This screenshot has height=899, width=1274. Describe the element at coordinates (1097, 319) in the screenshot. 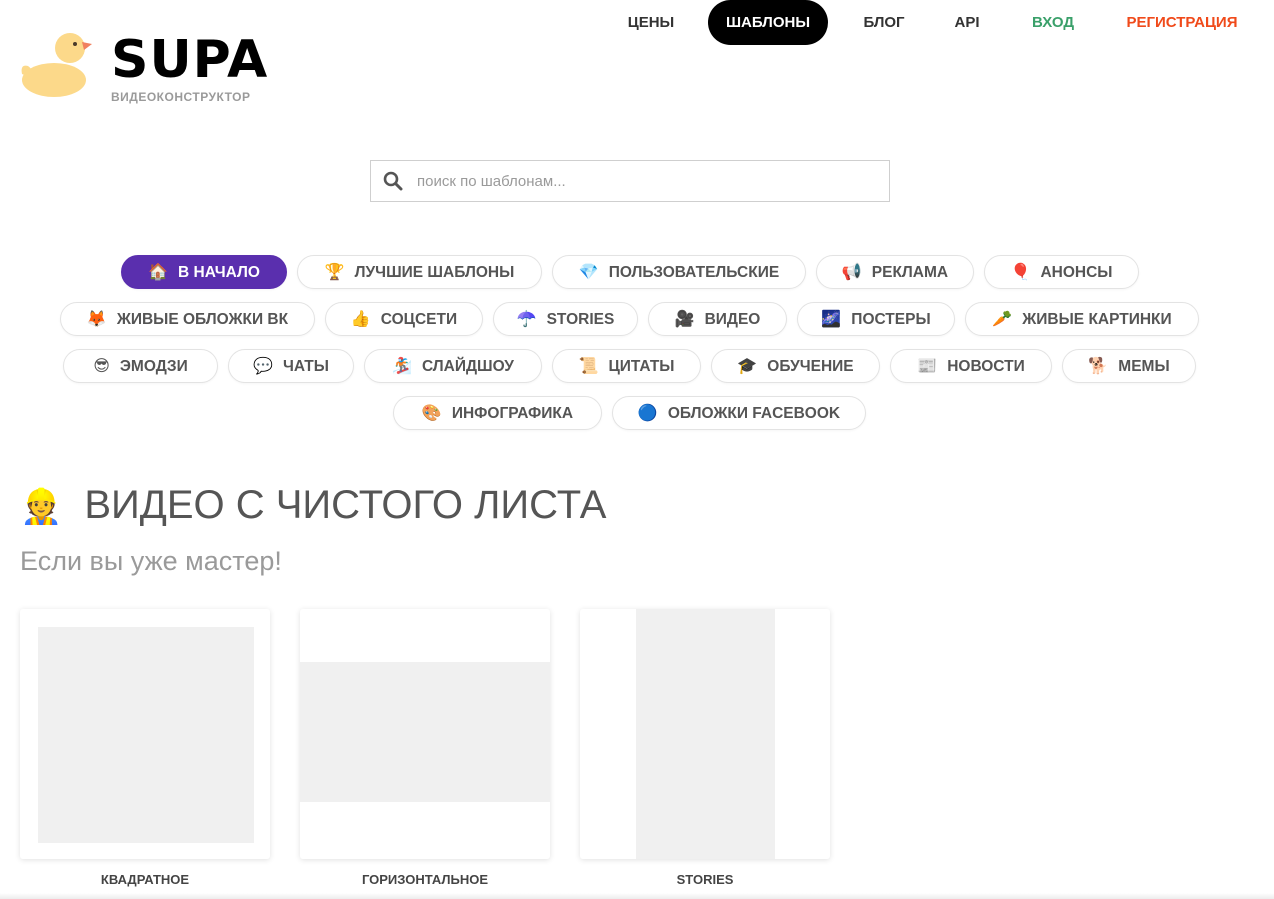

I see `category-label: ЖИВЫЕ КАРТИНКИ` at that location.